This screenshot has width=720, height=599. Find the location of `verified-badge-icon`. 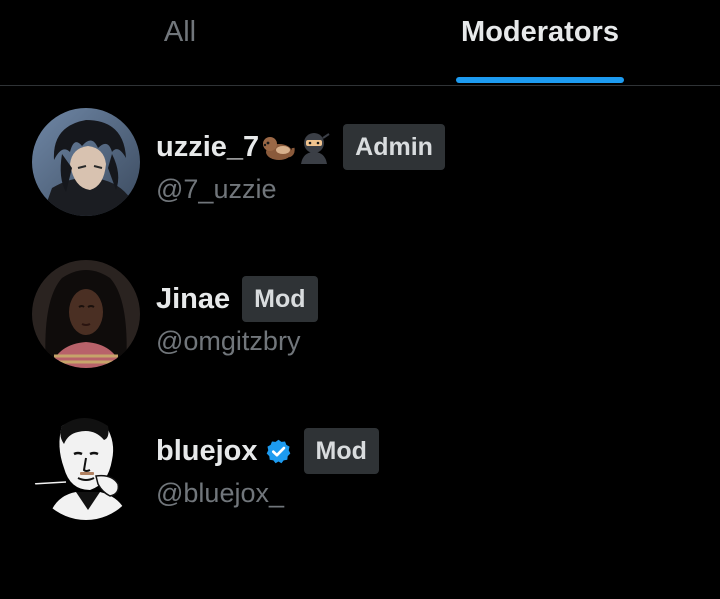

verified-badge-icon is located at coordinates (278, 451).